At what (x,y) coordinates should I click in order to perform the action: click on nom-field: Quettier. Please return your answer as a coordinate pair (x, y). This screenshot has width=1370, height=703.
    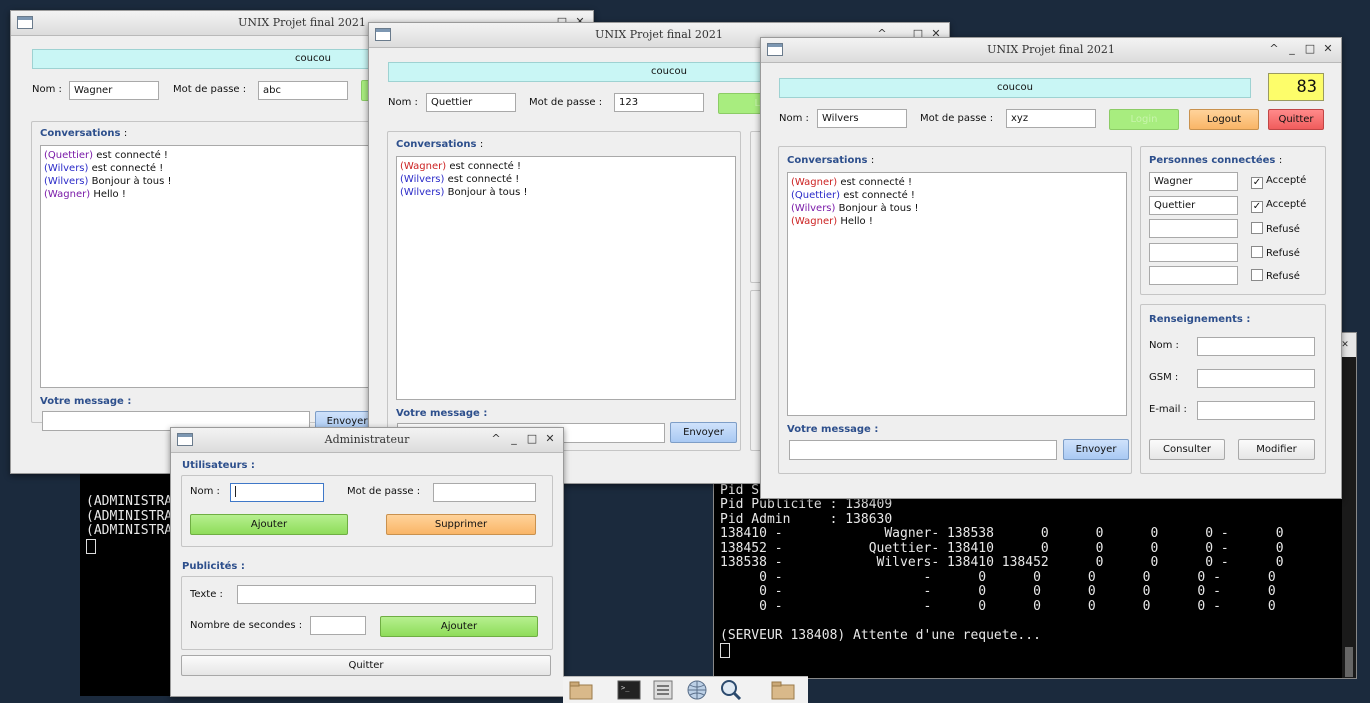
    Looking at the image, I should click on (471, 102).